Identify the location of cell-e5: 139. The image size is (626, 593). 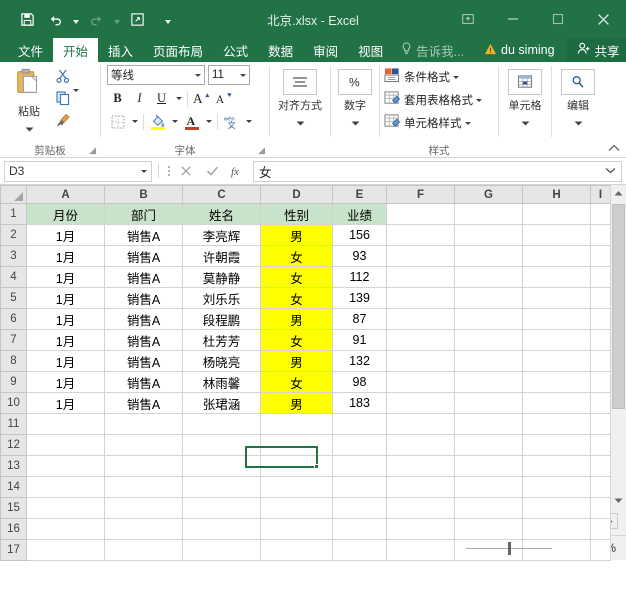
(359, 298).